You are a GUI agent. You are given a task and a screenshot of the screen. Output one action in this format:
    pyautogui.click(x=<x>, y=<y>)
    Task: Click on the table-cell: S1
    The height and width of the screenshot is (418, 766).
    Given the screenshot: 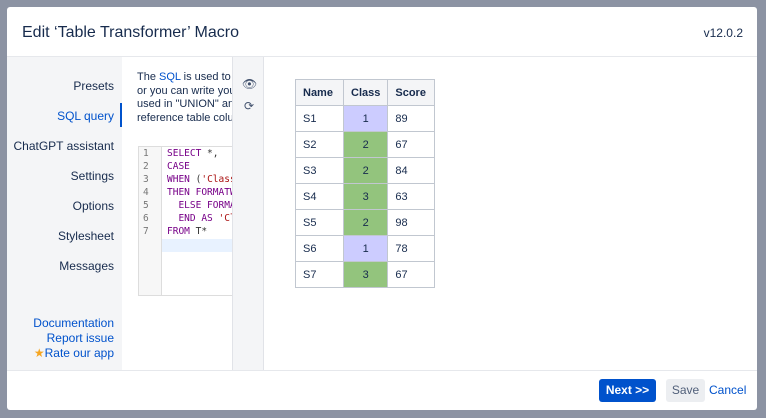 What is the action you would take?
    pyautogui.click(x=319, y=118)
    